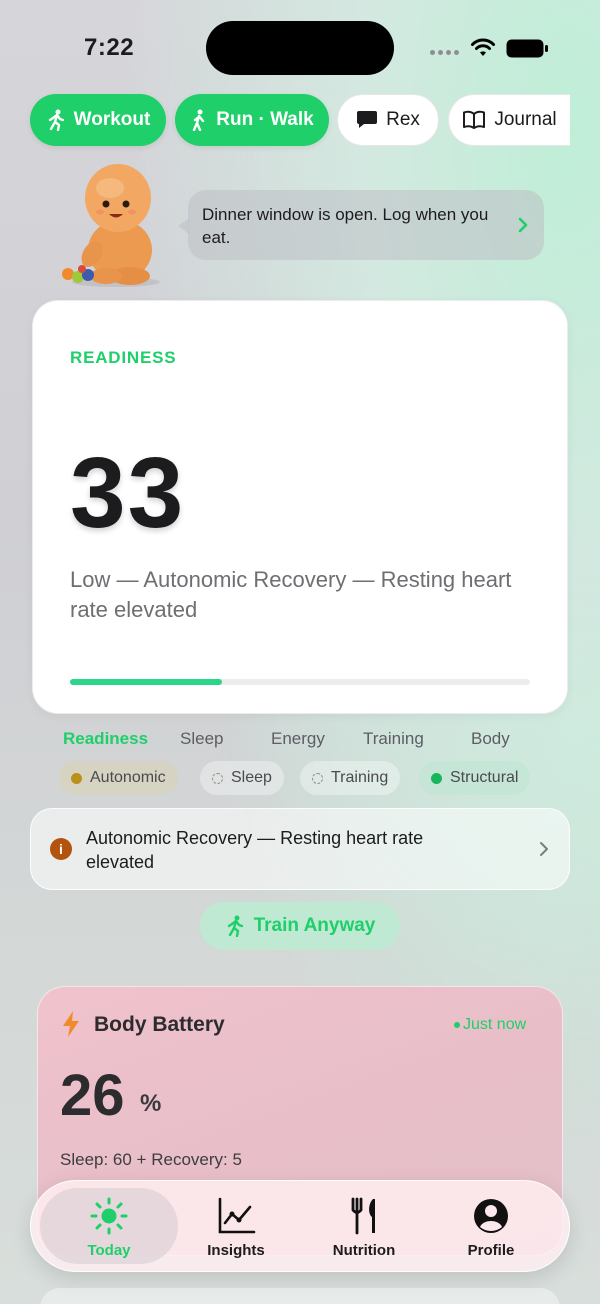 The width and height of the screenshot is (600, 1304). I want to click on walking-figure-icon, so click(199, 120).